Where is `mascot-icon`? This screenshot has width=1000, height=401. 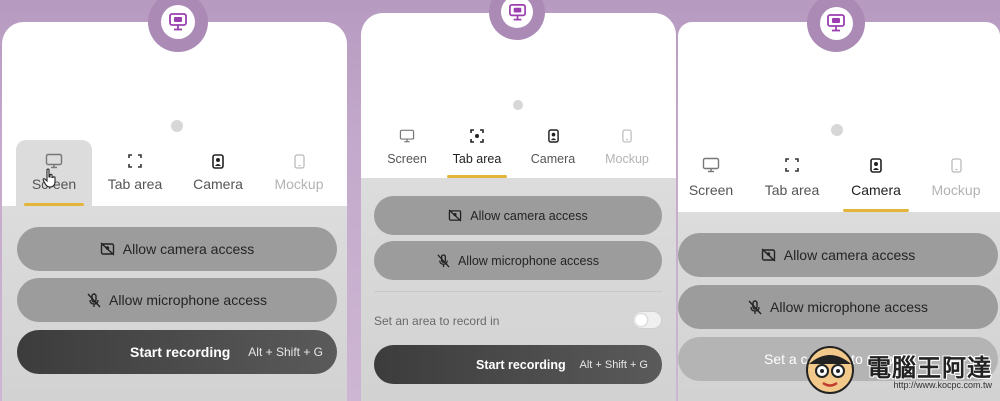 mascot-icon is located at coordinates (830, 372).